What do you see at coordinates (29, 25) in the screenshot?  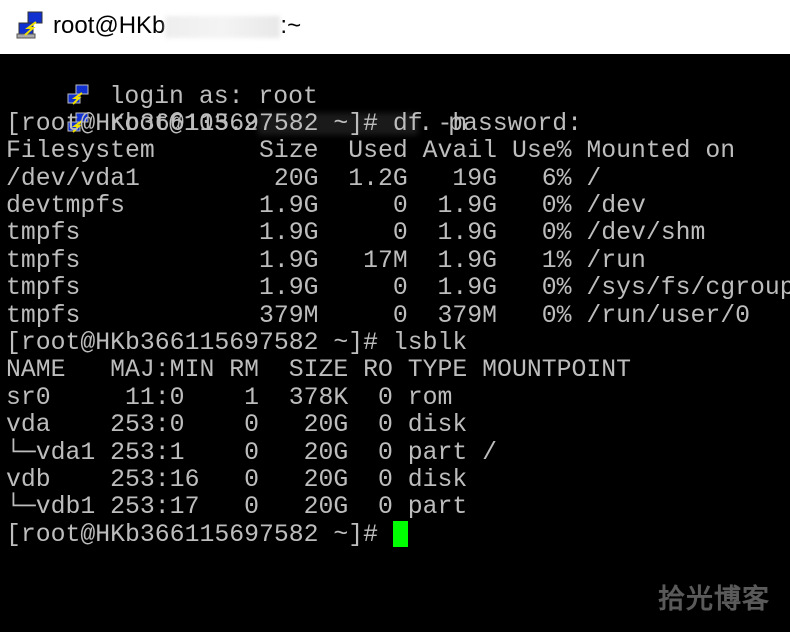 I see `putty-icon` at bounding box center [29, 25].